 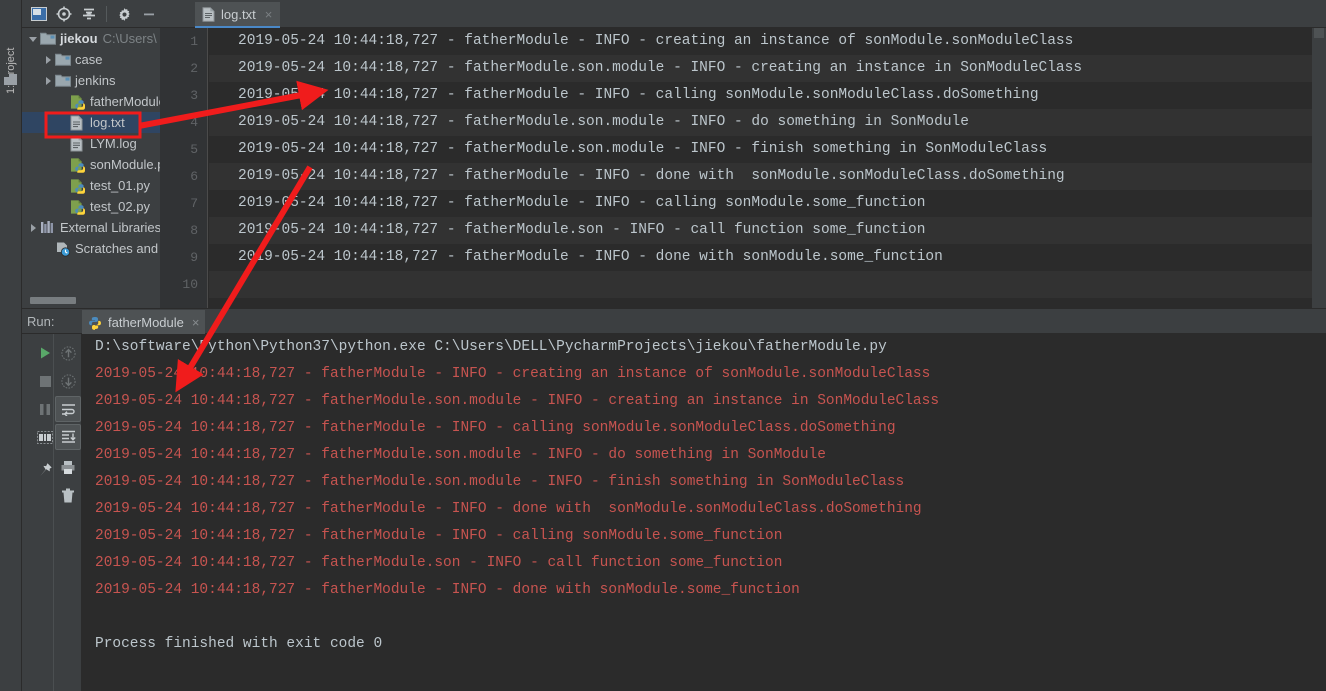 What do you see at coordinates (674, 321) in the screenshot?
I see `run-tool-window-header: Run: fatherModule ×` at bounding box center [674, 321].